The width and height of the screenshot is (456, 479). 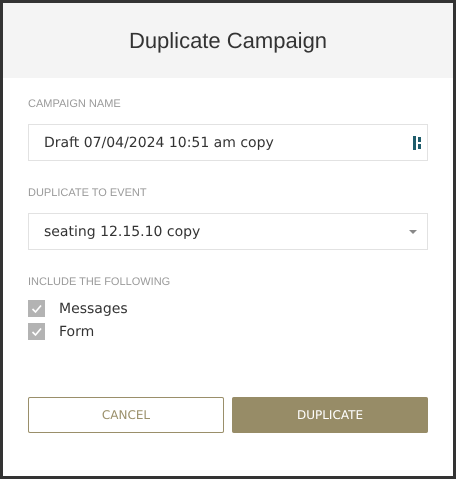 What do you see at coordinates (75, 104) in the screenshot?
I see `field-label: CAMPAIGN NAME` at bounding box center [75, 104].